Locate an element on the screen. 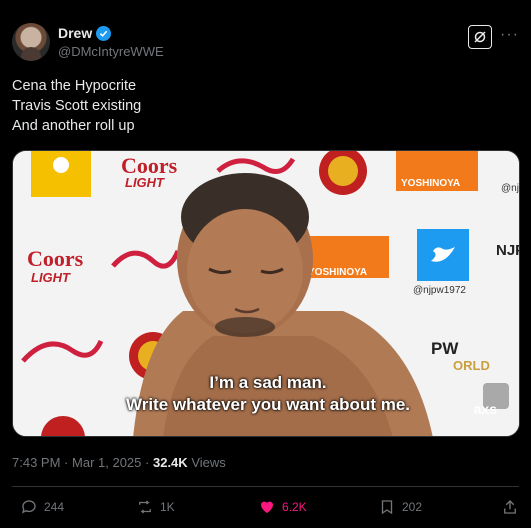 The width and height of the screenshot is (531, 528). views-label: Views is located at coordinates (208, 462).